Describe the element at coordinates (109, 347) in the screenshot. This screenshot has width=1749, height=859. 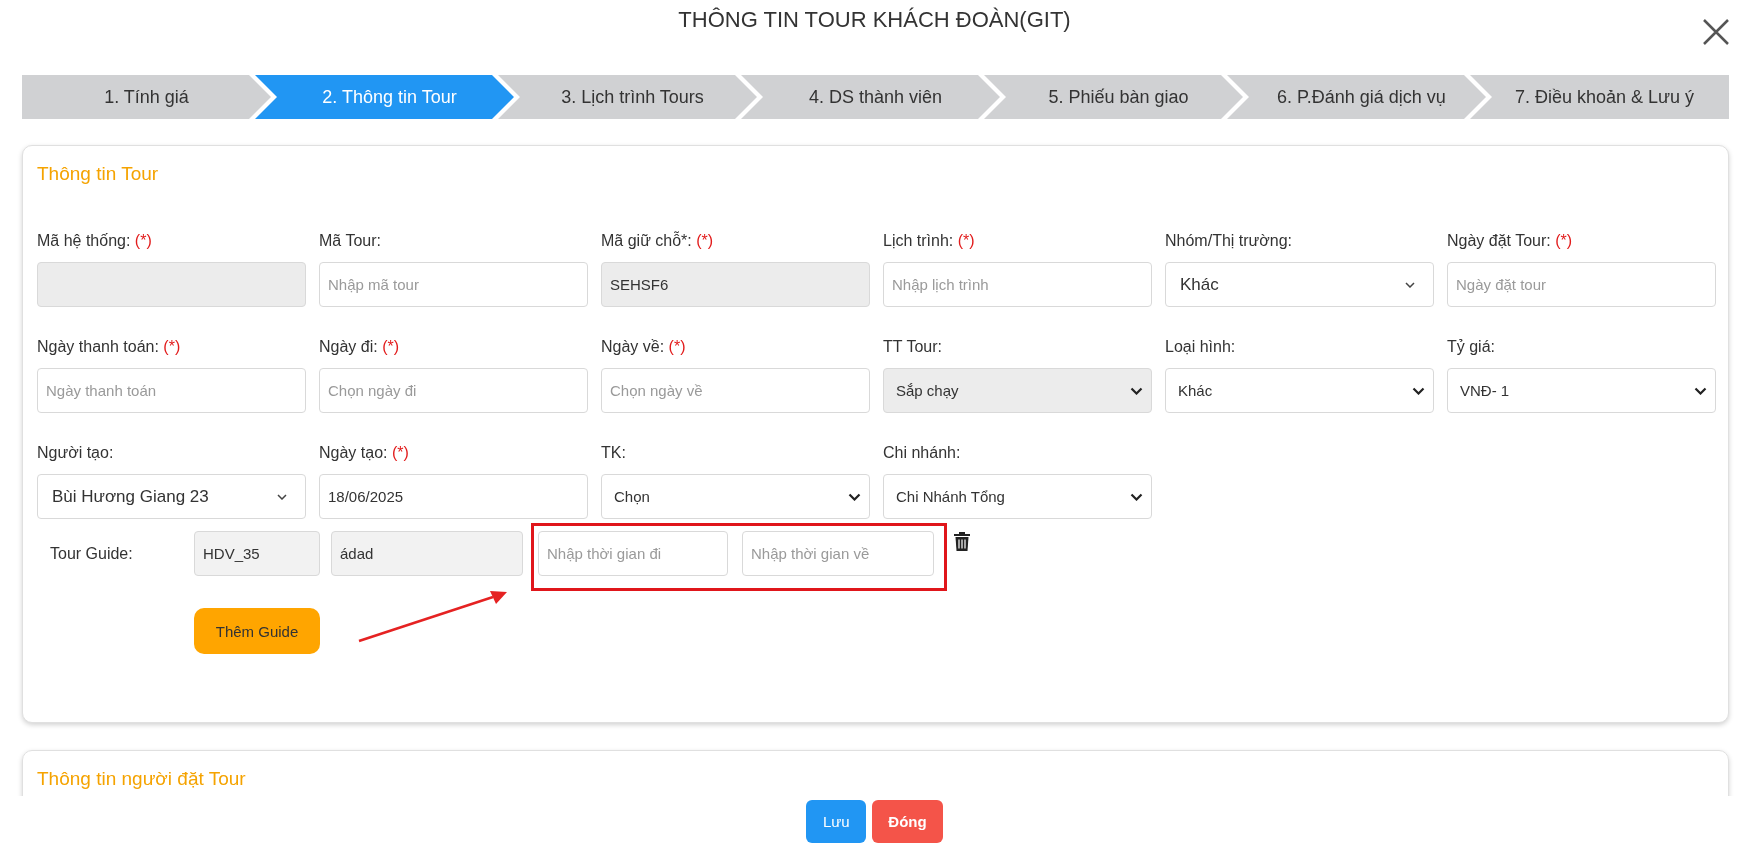
I see `field-label: Ngày thanh toán: (*)` at that location.